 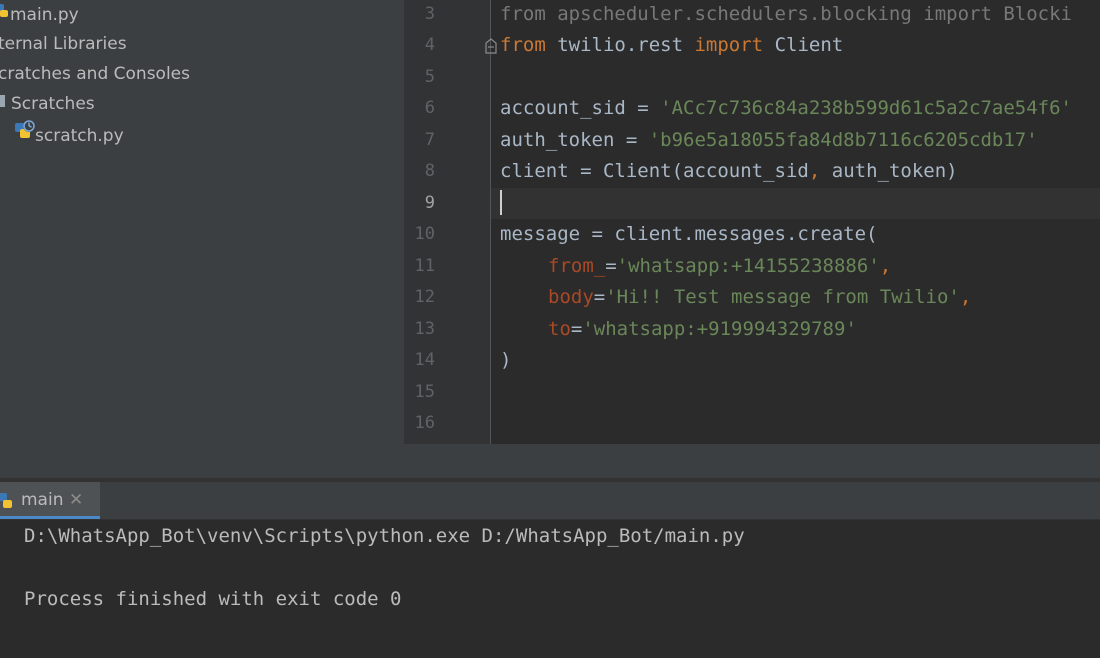 I want to click on code-line-4: from twilio.rest import Client, so click(x=671, y=45).